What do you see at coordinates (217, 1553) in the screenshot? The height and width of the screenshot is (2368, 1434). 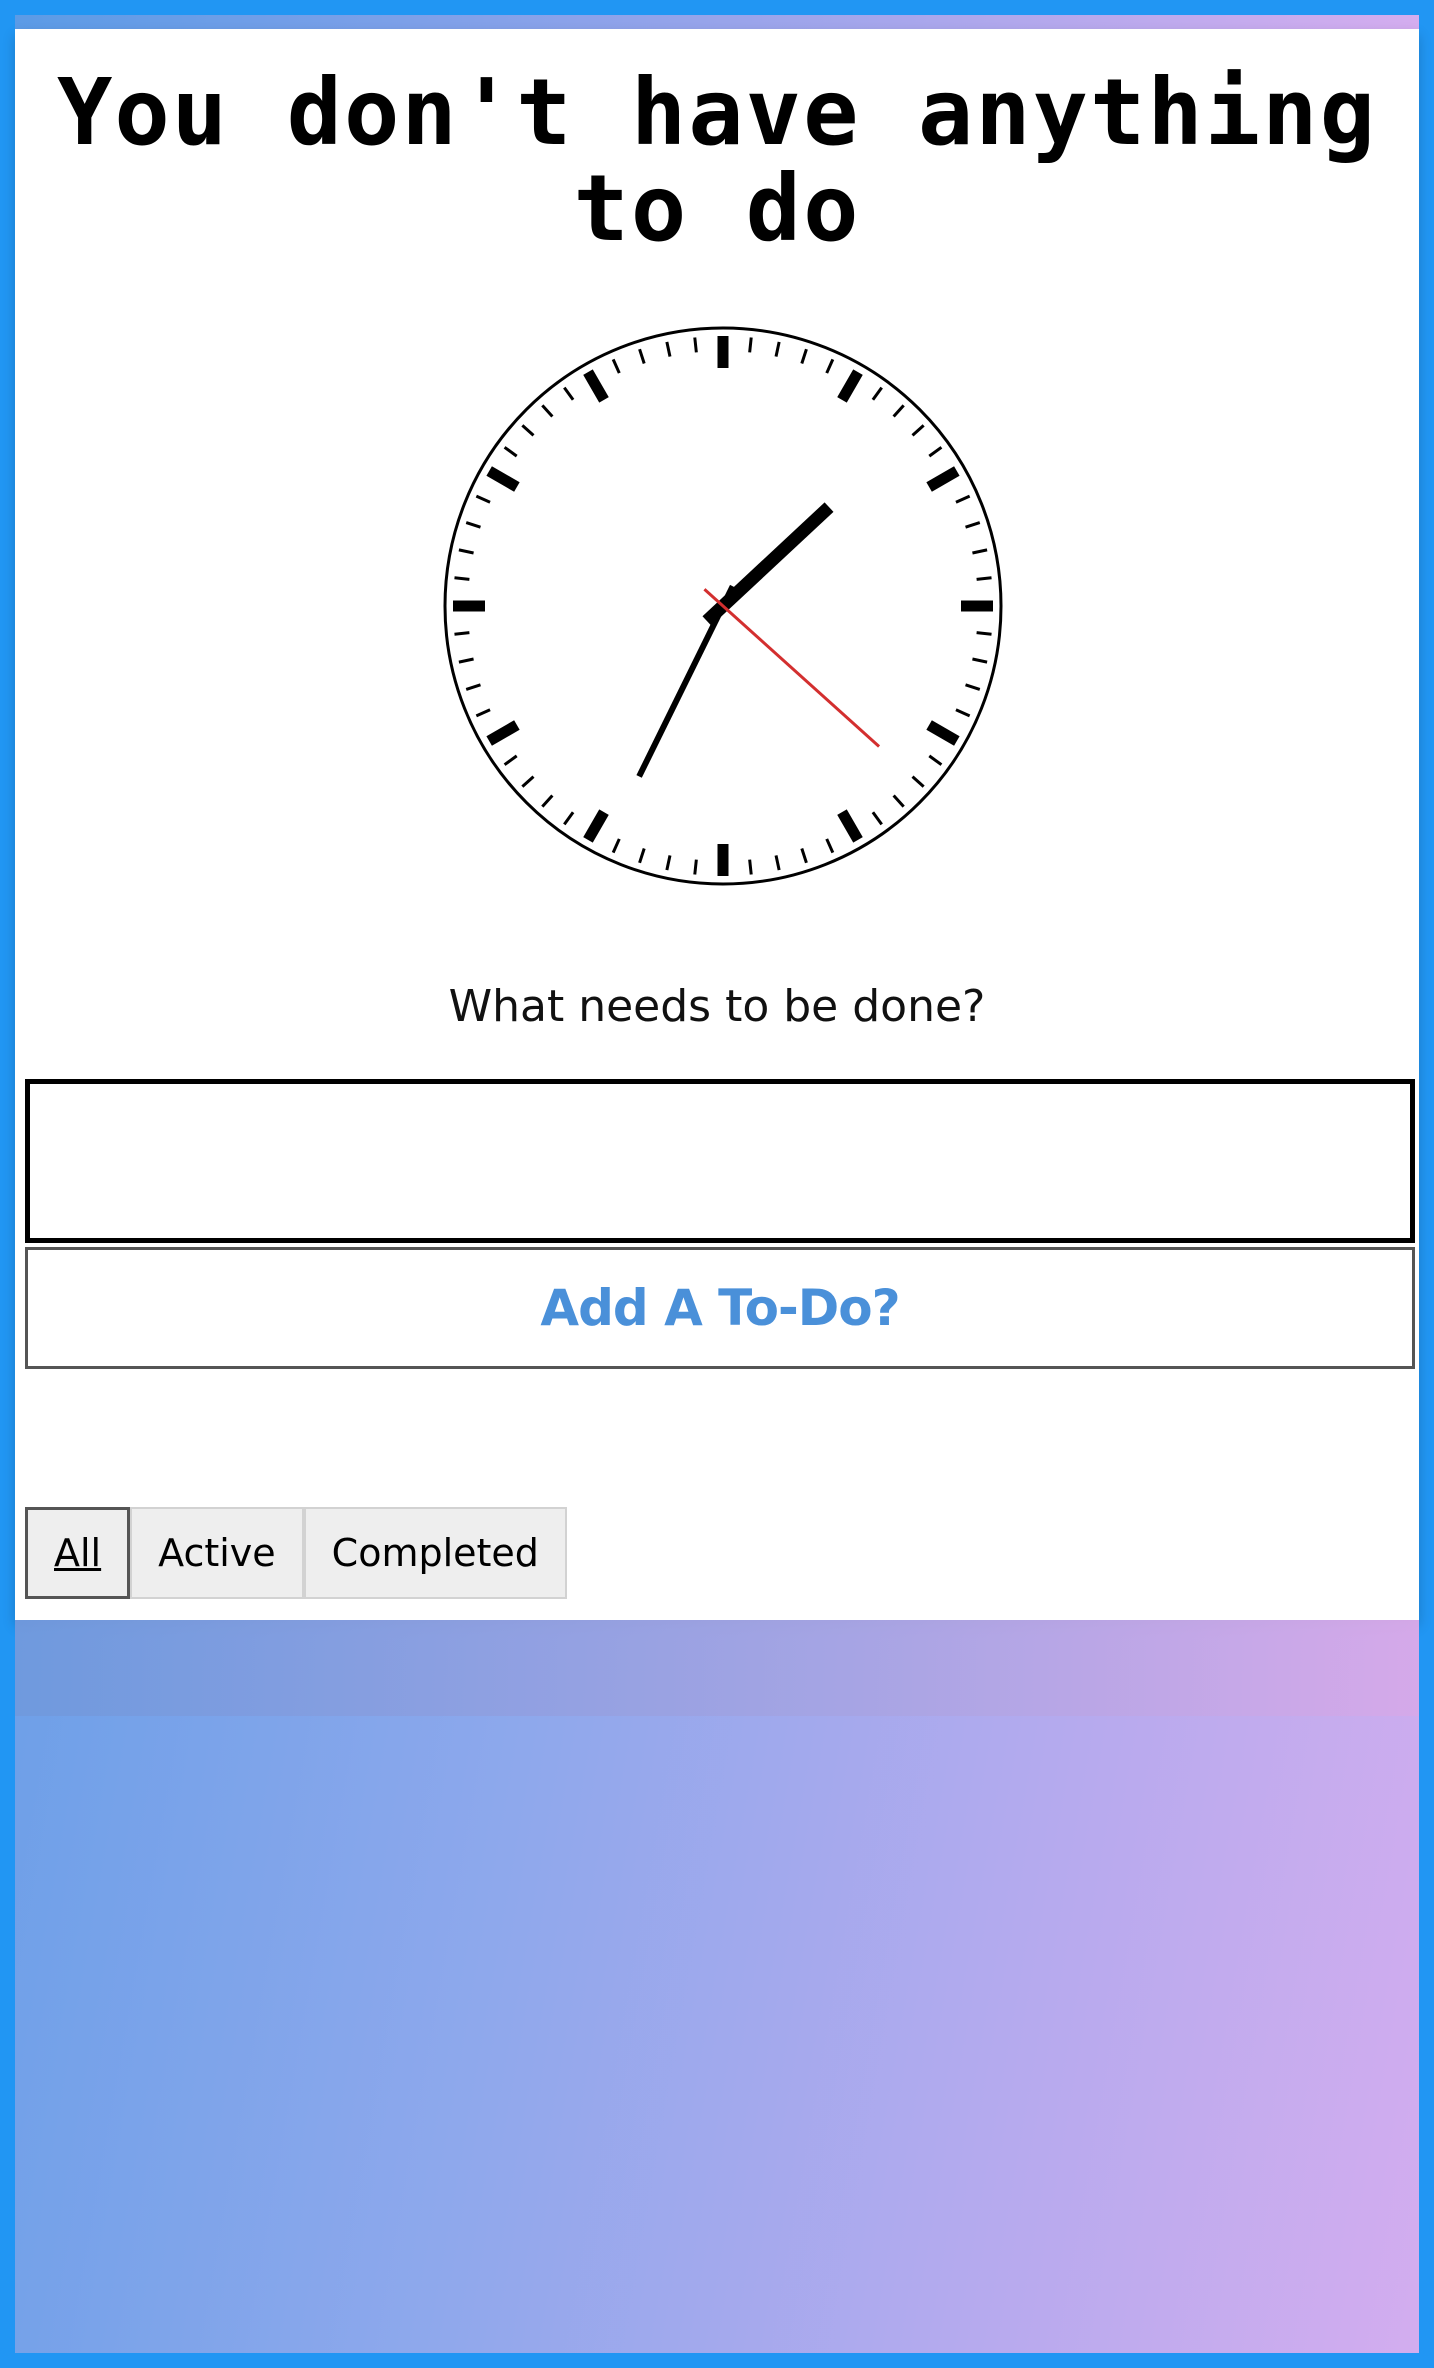 I see `filter-active-button: Active` at bounding box center [217, 1553].